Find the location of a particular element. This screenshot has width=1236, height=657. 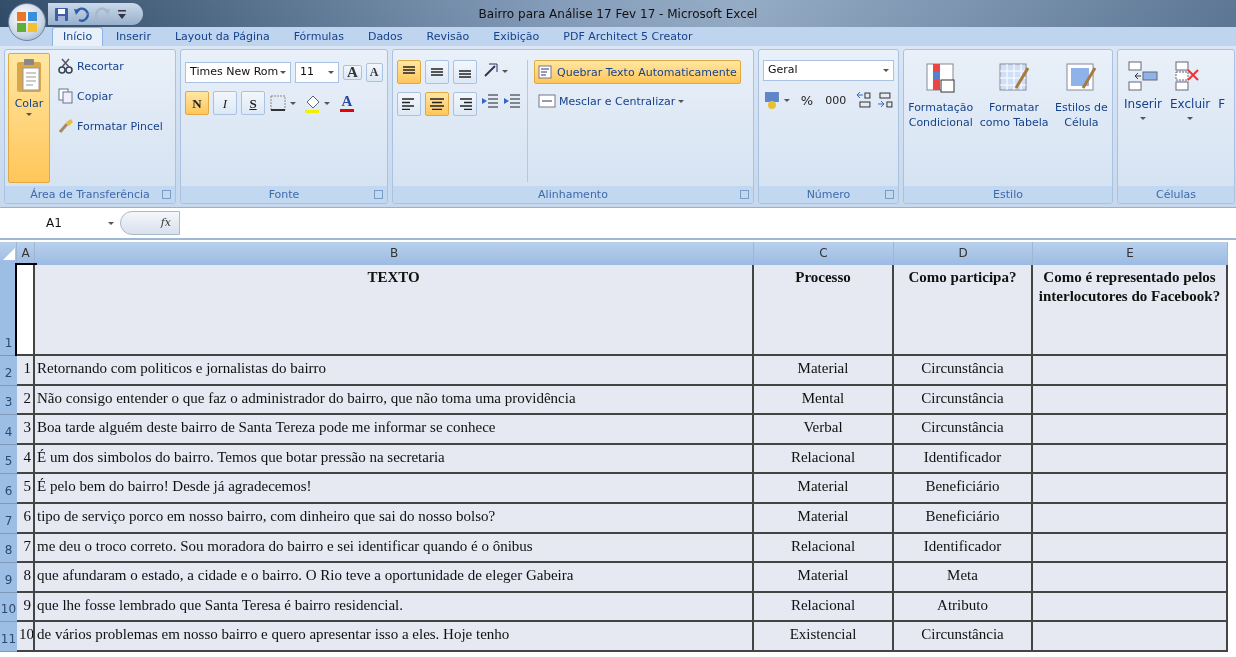

ribbon-tab: Layout da Página is located at coordinates (222, 36).